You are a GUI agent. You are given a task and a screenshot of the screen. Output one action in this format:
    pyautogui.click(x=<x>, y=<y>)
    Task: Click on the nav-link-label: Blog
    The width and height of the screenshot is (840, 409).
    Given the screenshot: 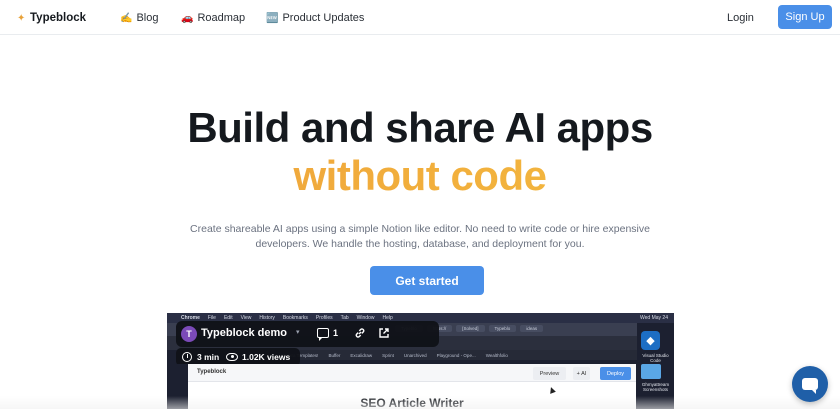 What is the action you would take?
    pyautogui.click(x=147, y=18)
    